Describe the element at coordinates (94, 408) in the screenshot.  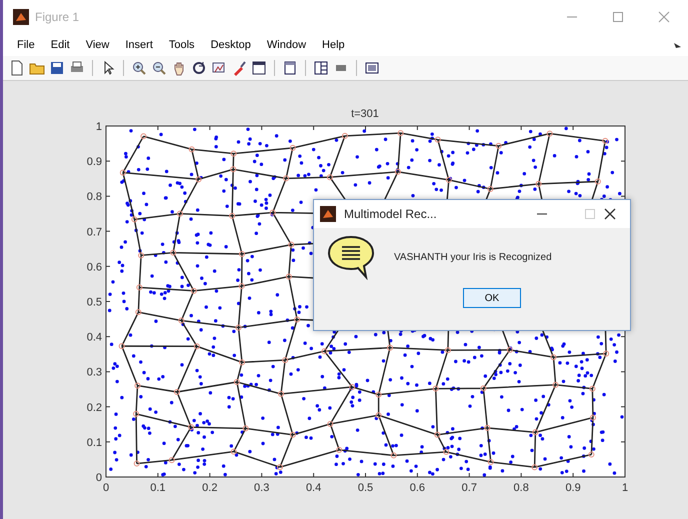
I see `y-tick-label: 0.2` at that location.